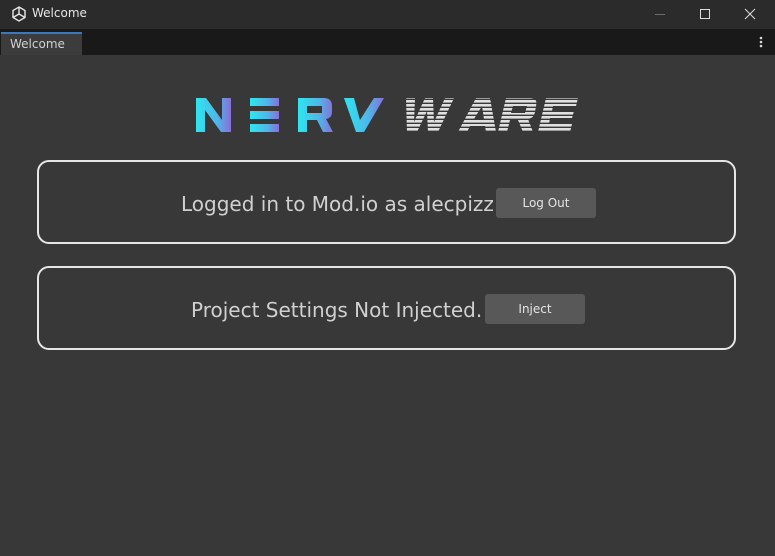 The image size is (775, 556). I want to click on window-title: Welcome, so click(59, 13).